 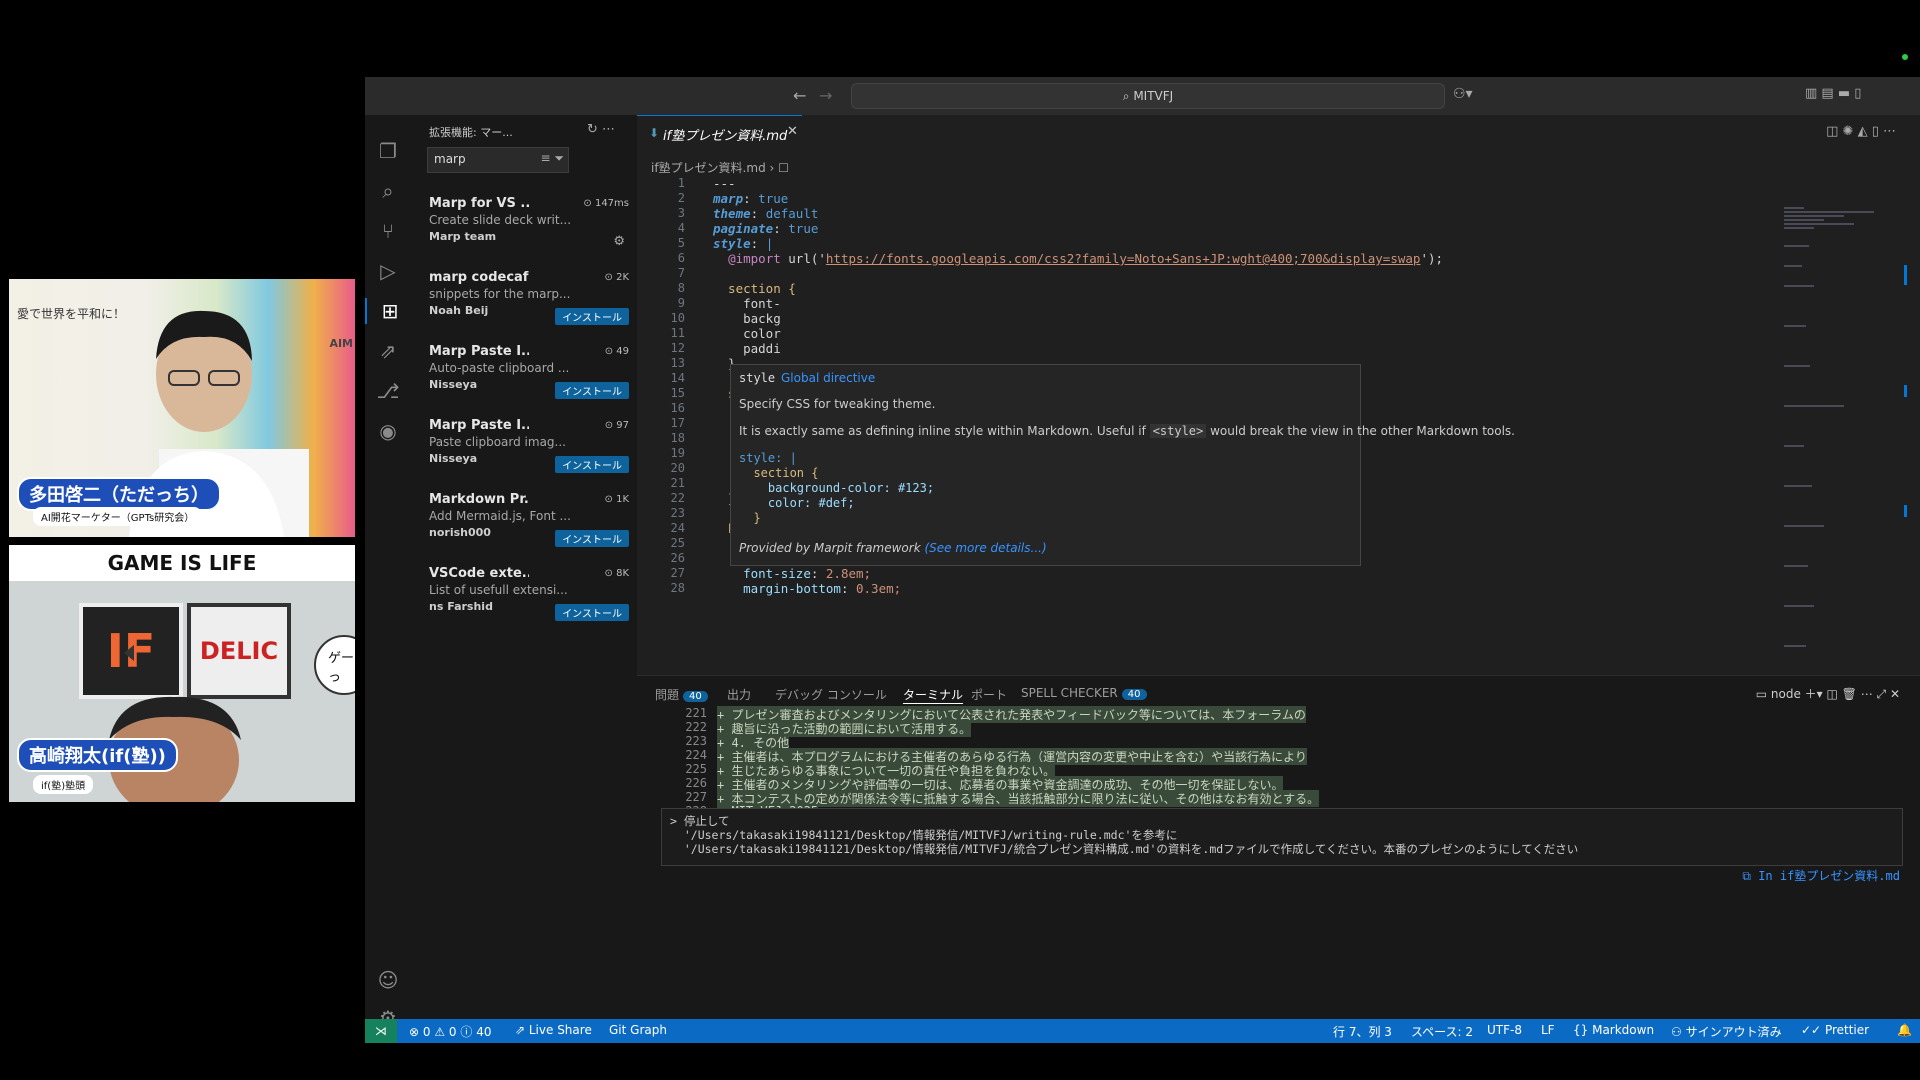 What do you see at coordinates (498, 160) in the screenshot?
I see `extension-search-input: marp ≡ ⏷` at bounding box center [498, 160].